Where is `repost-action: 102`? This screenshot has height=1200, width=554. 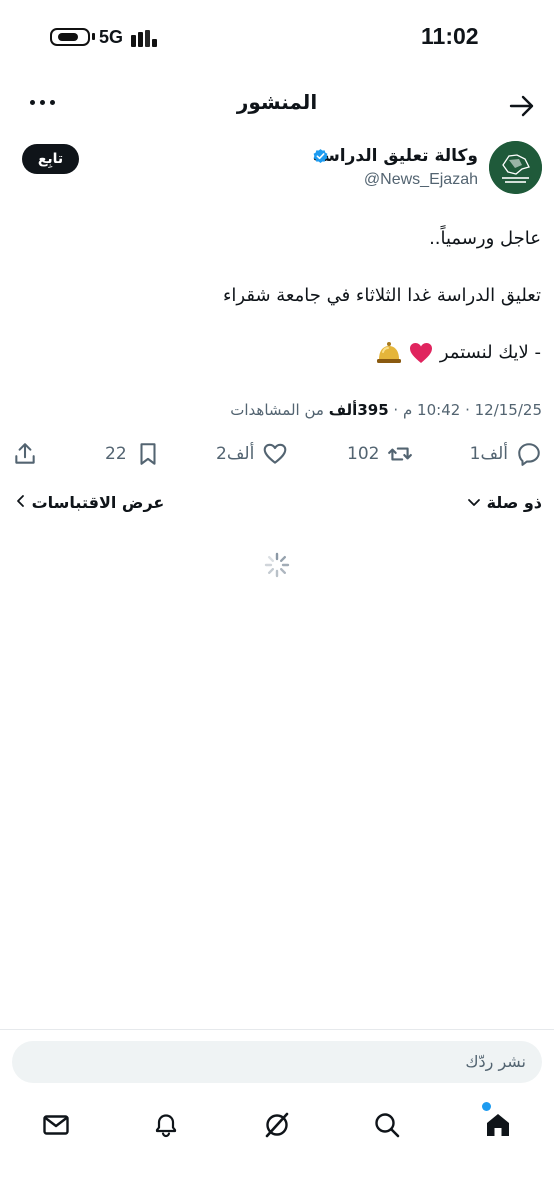
repost-action: 102 is located at coordinates (380, 454).